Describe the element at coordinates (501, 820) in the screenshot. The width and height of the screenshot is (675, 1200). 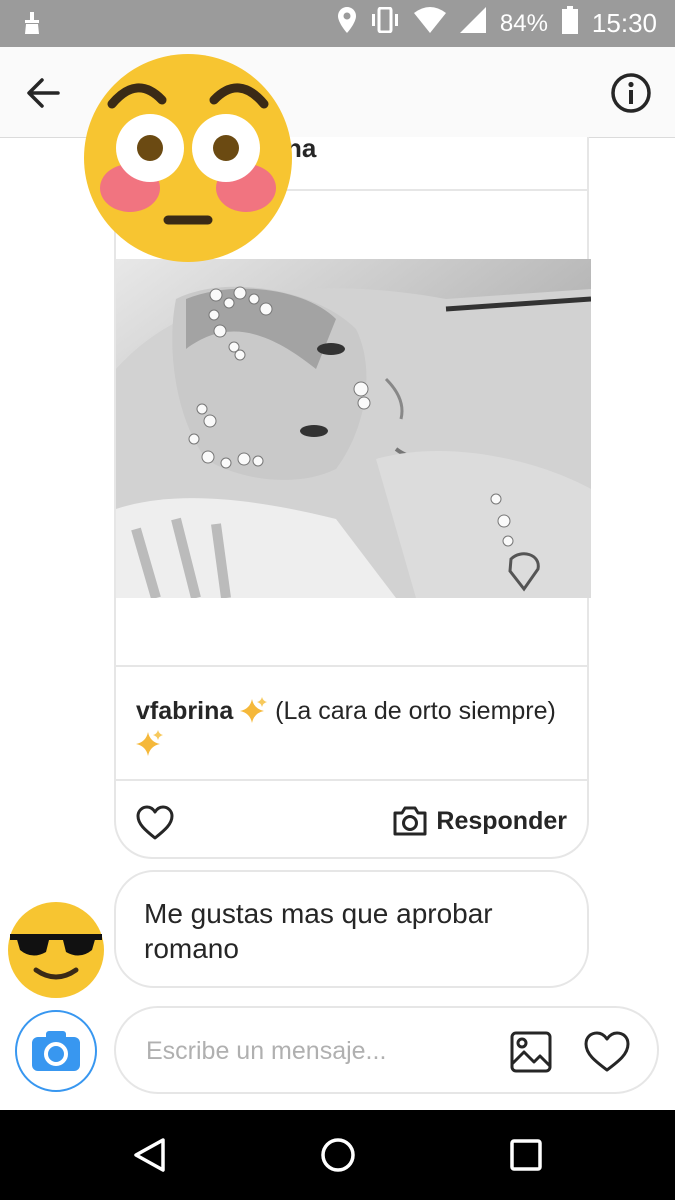
I see `reply-label: Responder` at that location.